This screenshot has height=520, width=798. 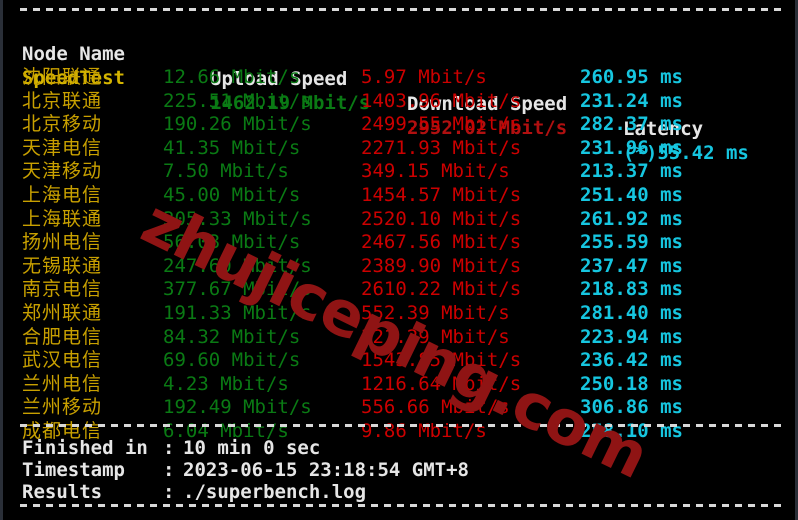 I want to click on cell-download-speed: 2271.93 Mbit/s, so click(x=441, y=147).